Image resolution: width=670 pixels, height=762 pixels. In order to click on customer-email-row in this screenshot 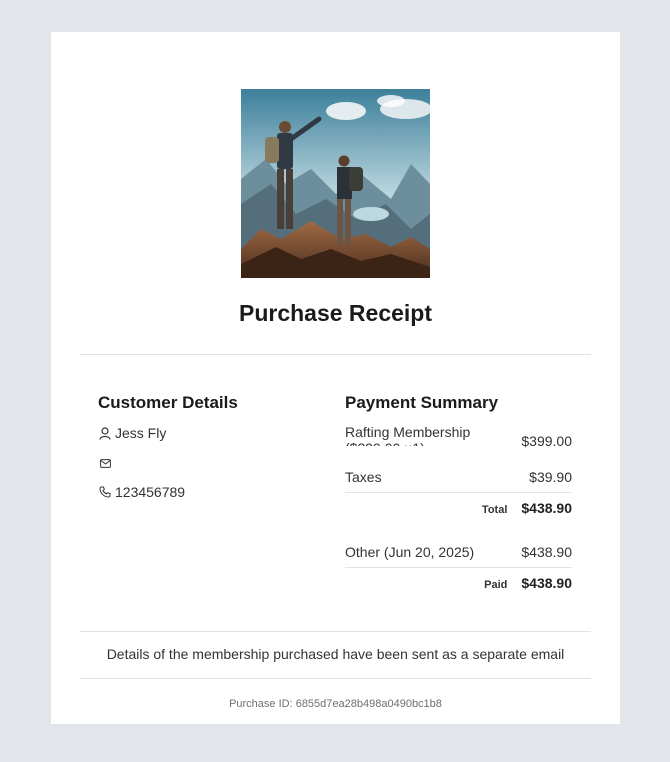, I will do `click(106, 463)`.